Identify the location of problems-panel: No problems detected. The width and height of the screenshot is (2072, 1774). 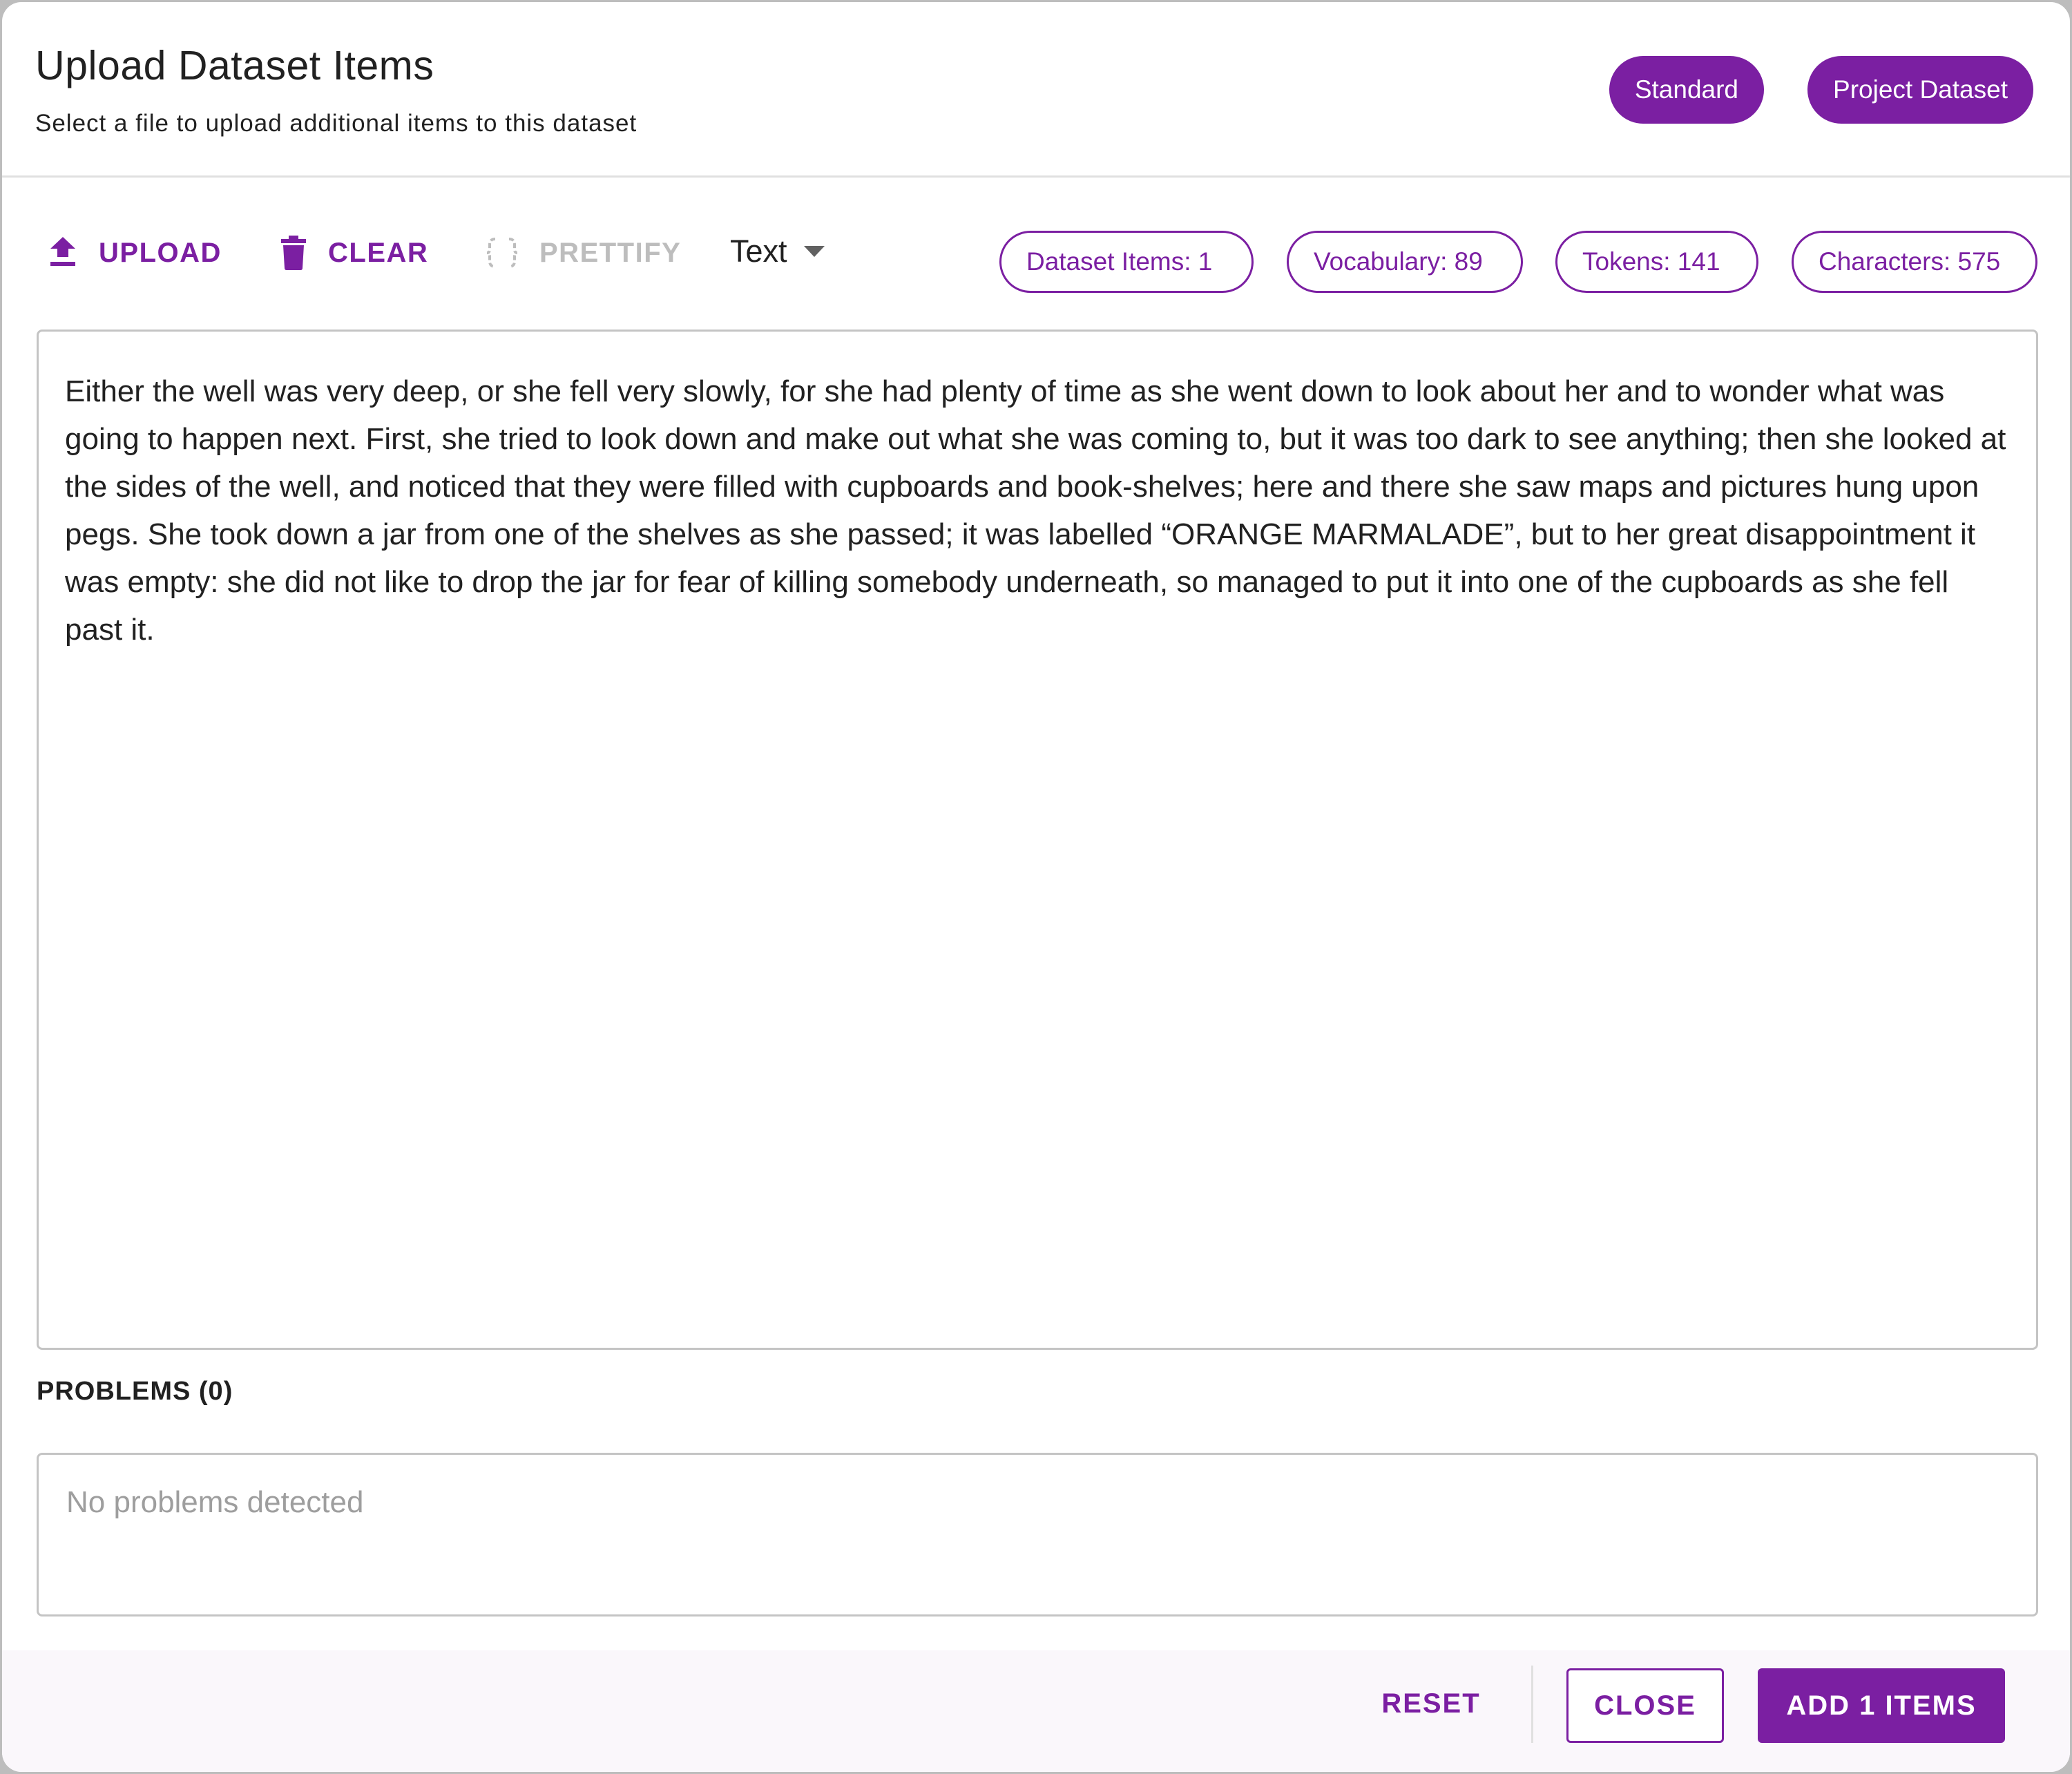
(1037, 1534).